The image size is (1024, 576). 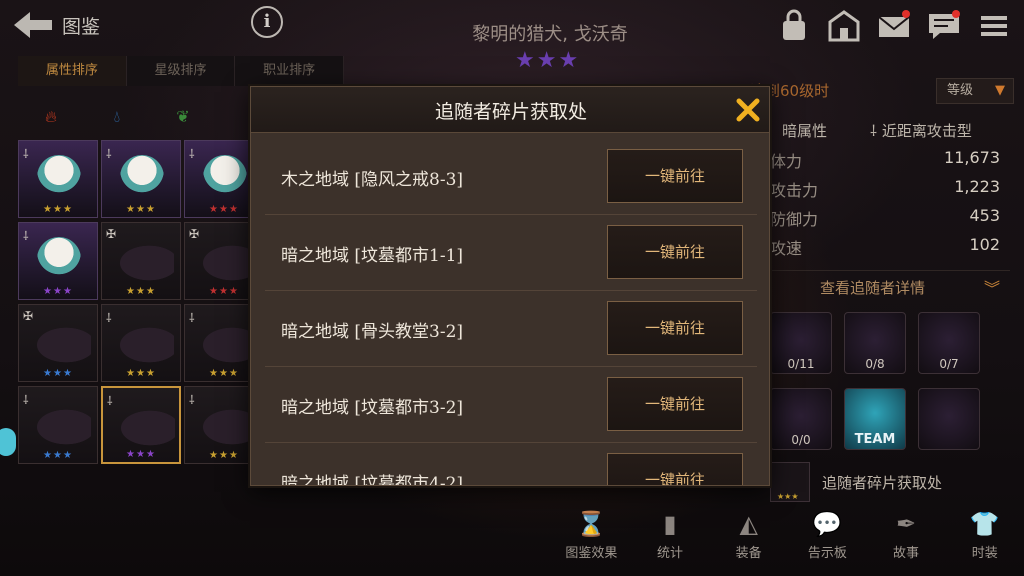 What do you see at coordinates (885, 220) in the screenshot?
I see `stat-row: 防御力 453` at bounding box center [885, 220].